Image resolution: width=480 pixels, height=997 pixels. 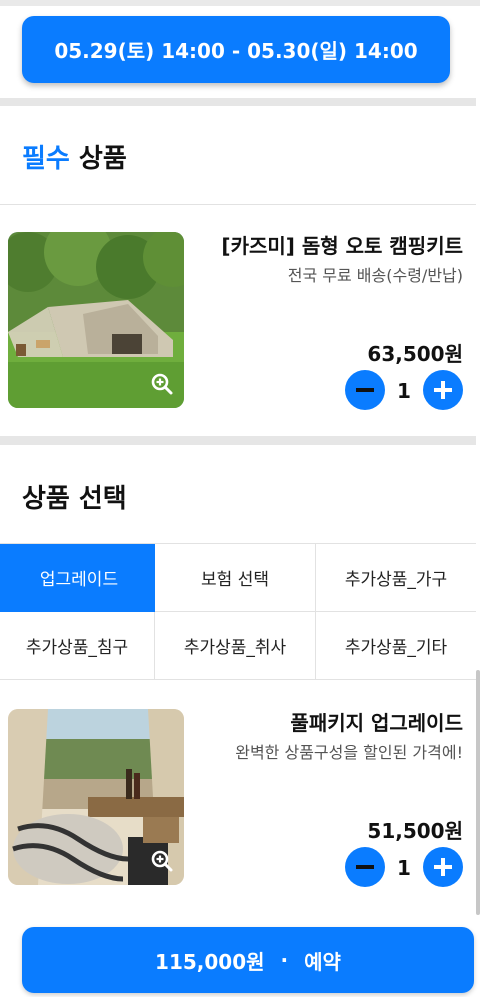 What do you see at coordinates (342, 246) in the screenshot?
I see `required-product-name: [카즈미] 돔형 오토 캠핑키트` at bounding box center [342, 246].